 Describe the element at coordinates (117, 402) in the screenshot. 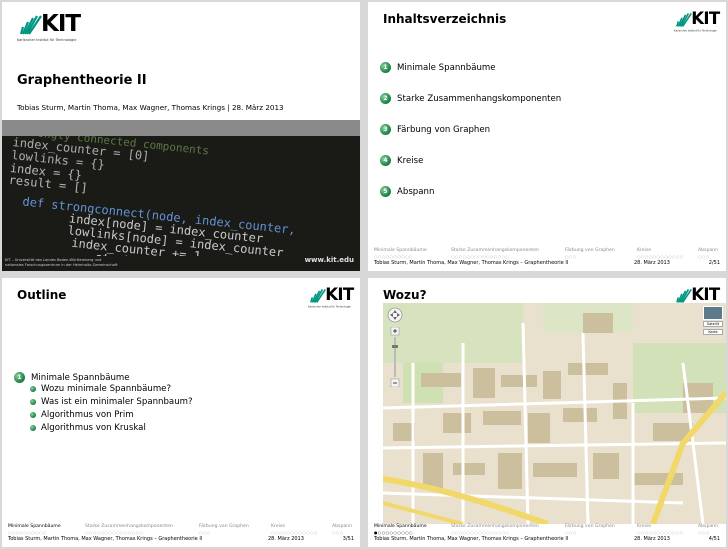

I see `outline-subsection-label: Was ist ein minimaler Spannbaum?` at that location.